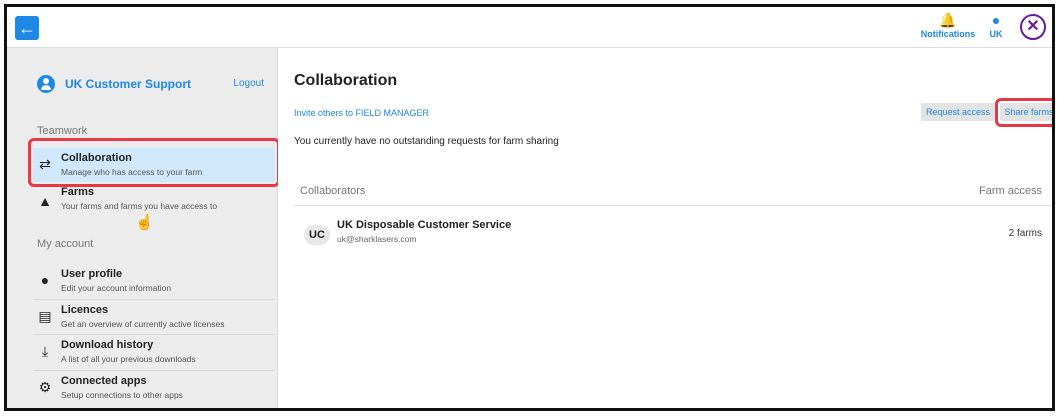  I want to click on avatar, so click(46, 84).